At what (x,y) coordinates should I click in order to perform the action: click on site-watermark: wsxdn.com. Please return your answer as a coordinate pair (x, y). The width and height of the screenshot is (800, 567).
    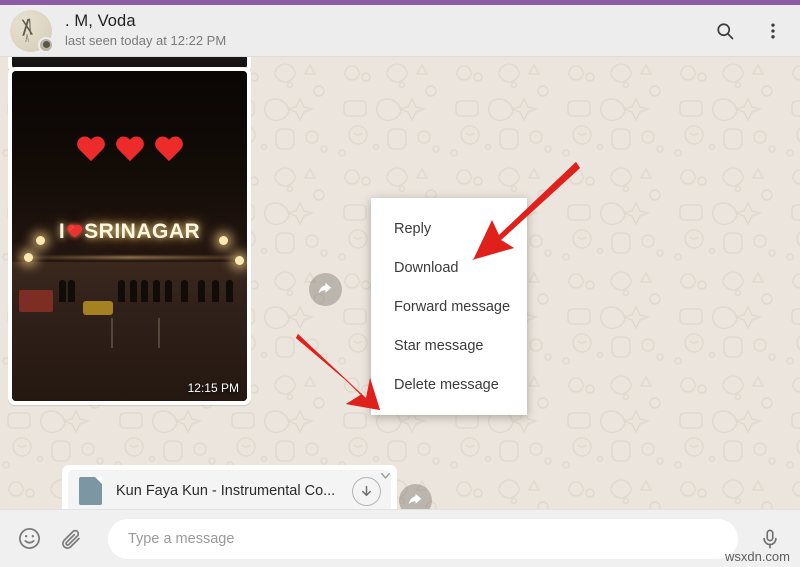
    Looking at the image, I should click on (757, 556).